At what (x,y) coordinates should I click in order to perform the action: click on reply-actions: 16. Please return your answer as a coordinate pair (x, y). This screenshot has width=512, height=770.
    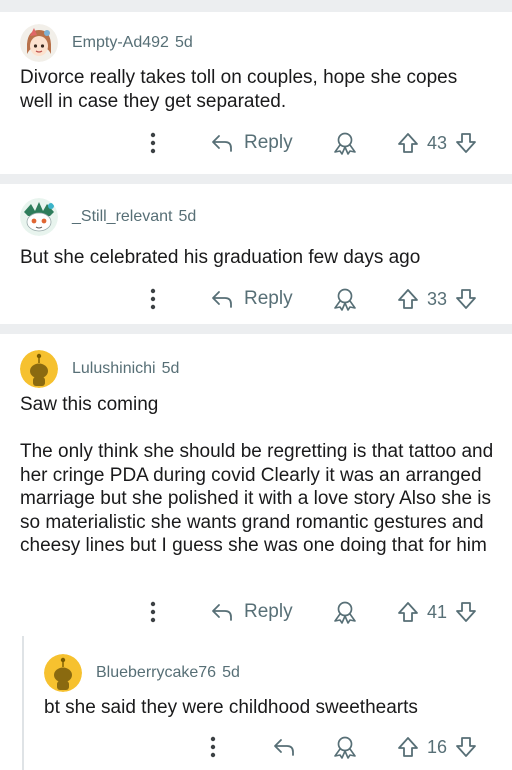
    Looking at the image, I should click on (256, 747).